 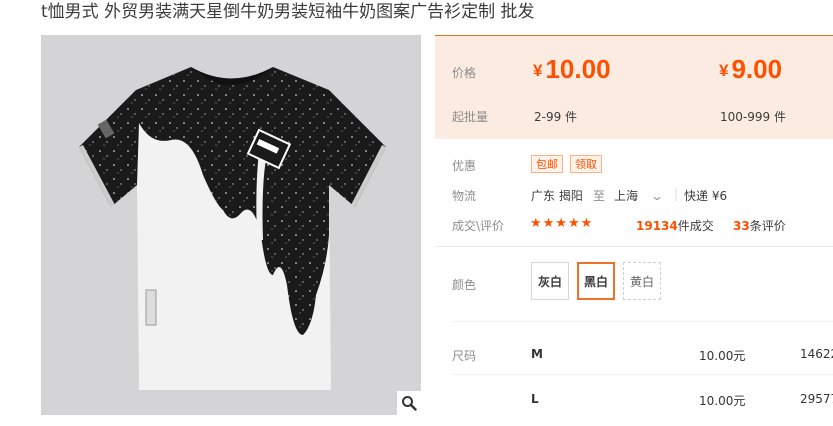 What do you see at coordinates (557, 196) in the screenshot?
I see `ship-from: 广东 揭阳` at bounding box center [557, 196].